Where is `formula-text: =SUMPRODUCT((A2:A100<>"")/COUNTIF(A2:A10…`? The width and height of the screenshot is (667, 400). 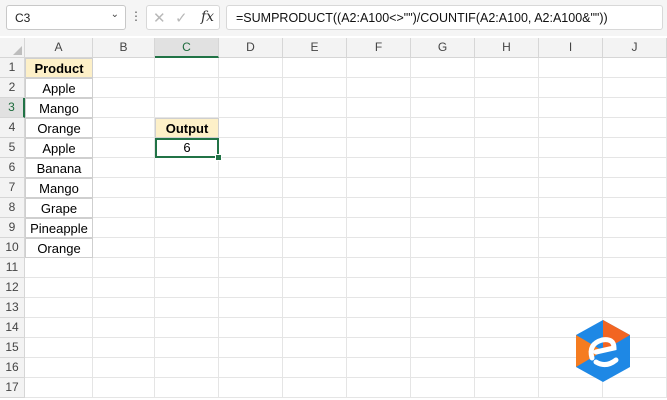 formula-text: =SUMPRODUCT((A2:A100<>"")/COUNTIF(A2:A10… is located at coordinates (422, 18).